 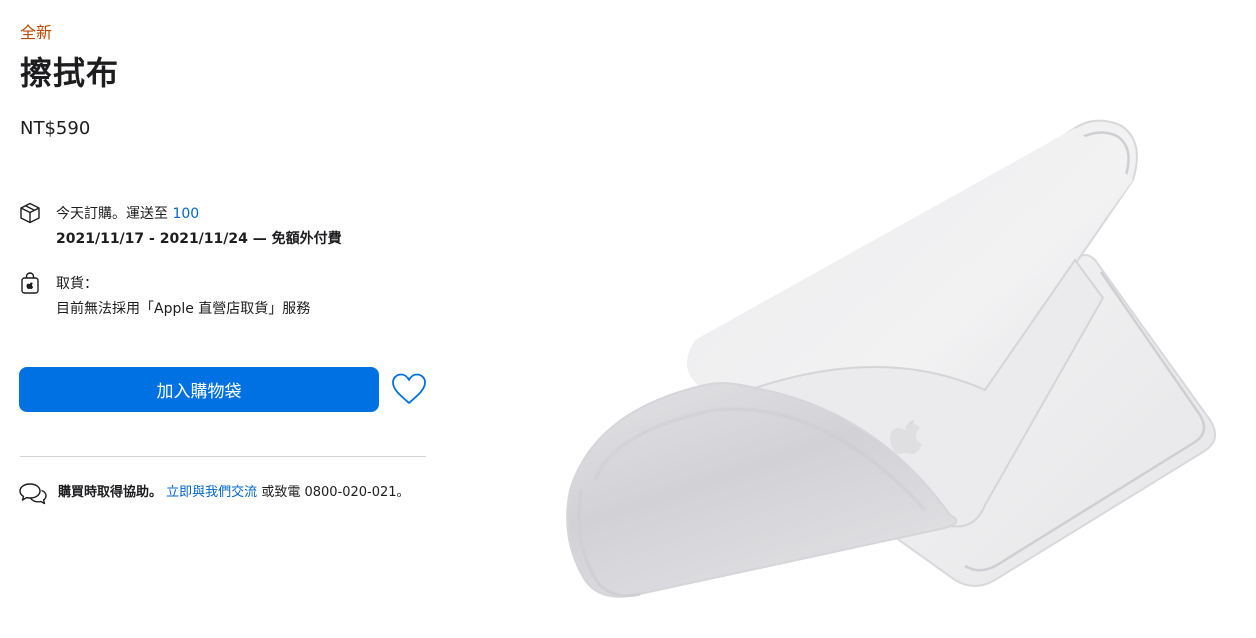 I want to click on help-or-call: 或致電, so click(x=281, y=492).